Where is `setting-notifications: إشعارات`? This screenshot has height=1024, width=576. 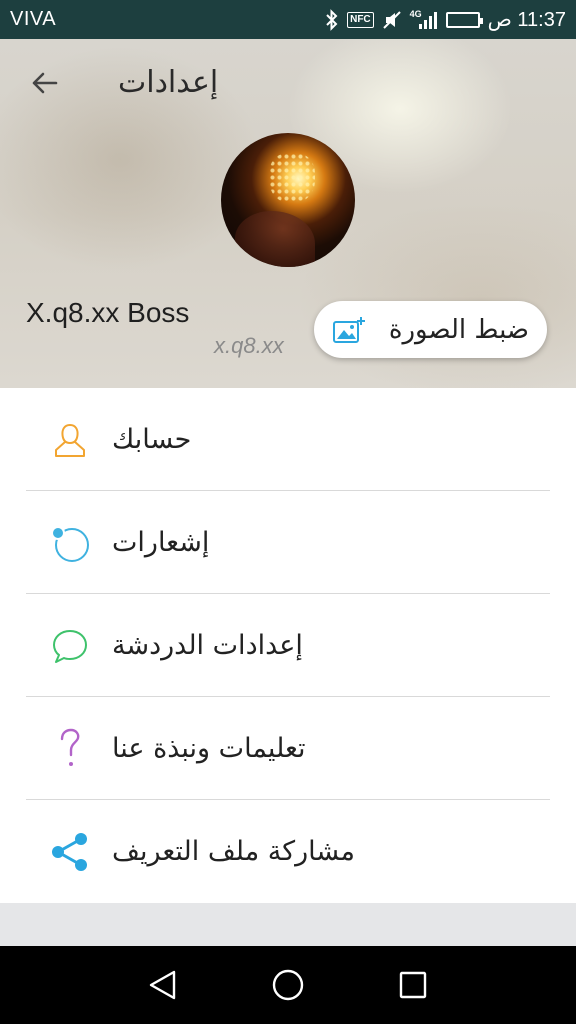 setting-notifications: إشعارات is located at coordinates (288, 542).